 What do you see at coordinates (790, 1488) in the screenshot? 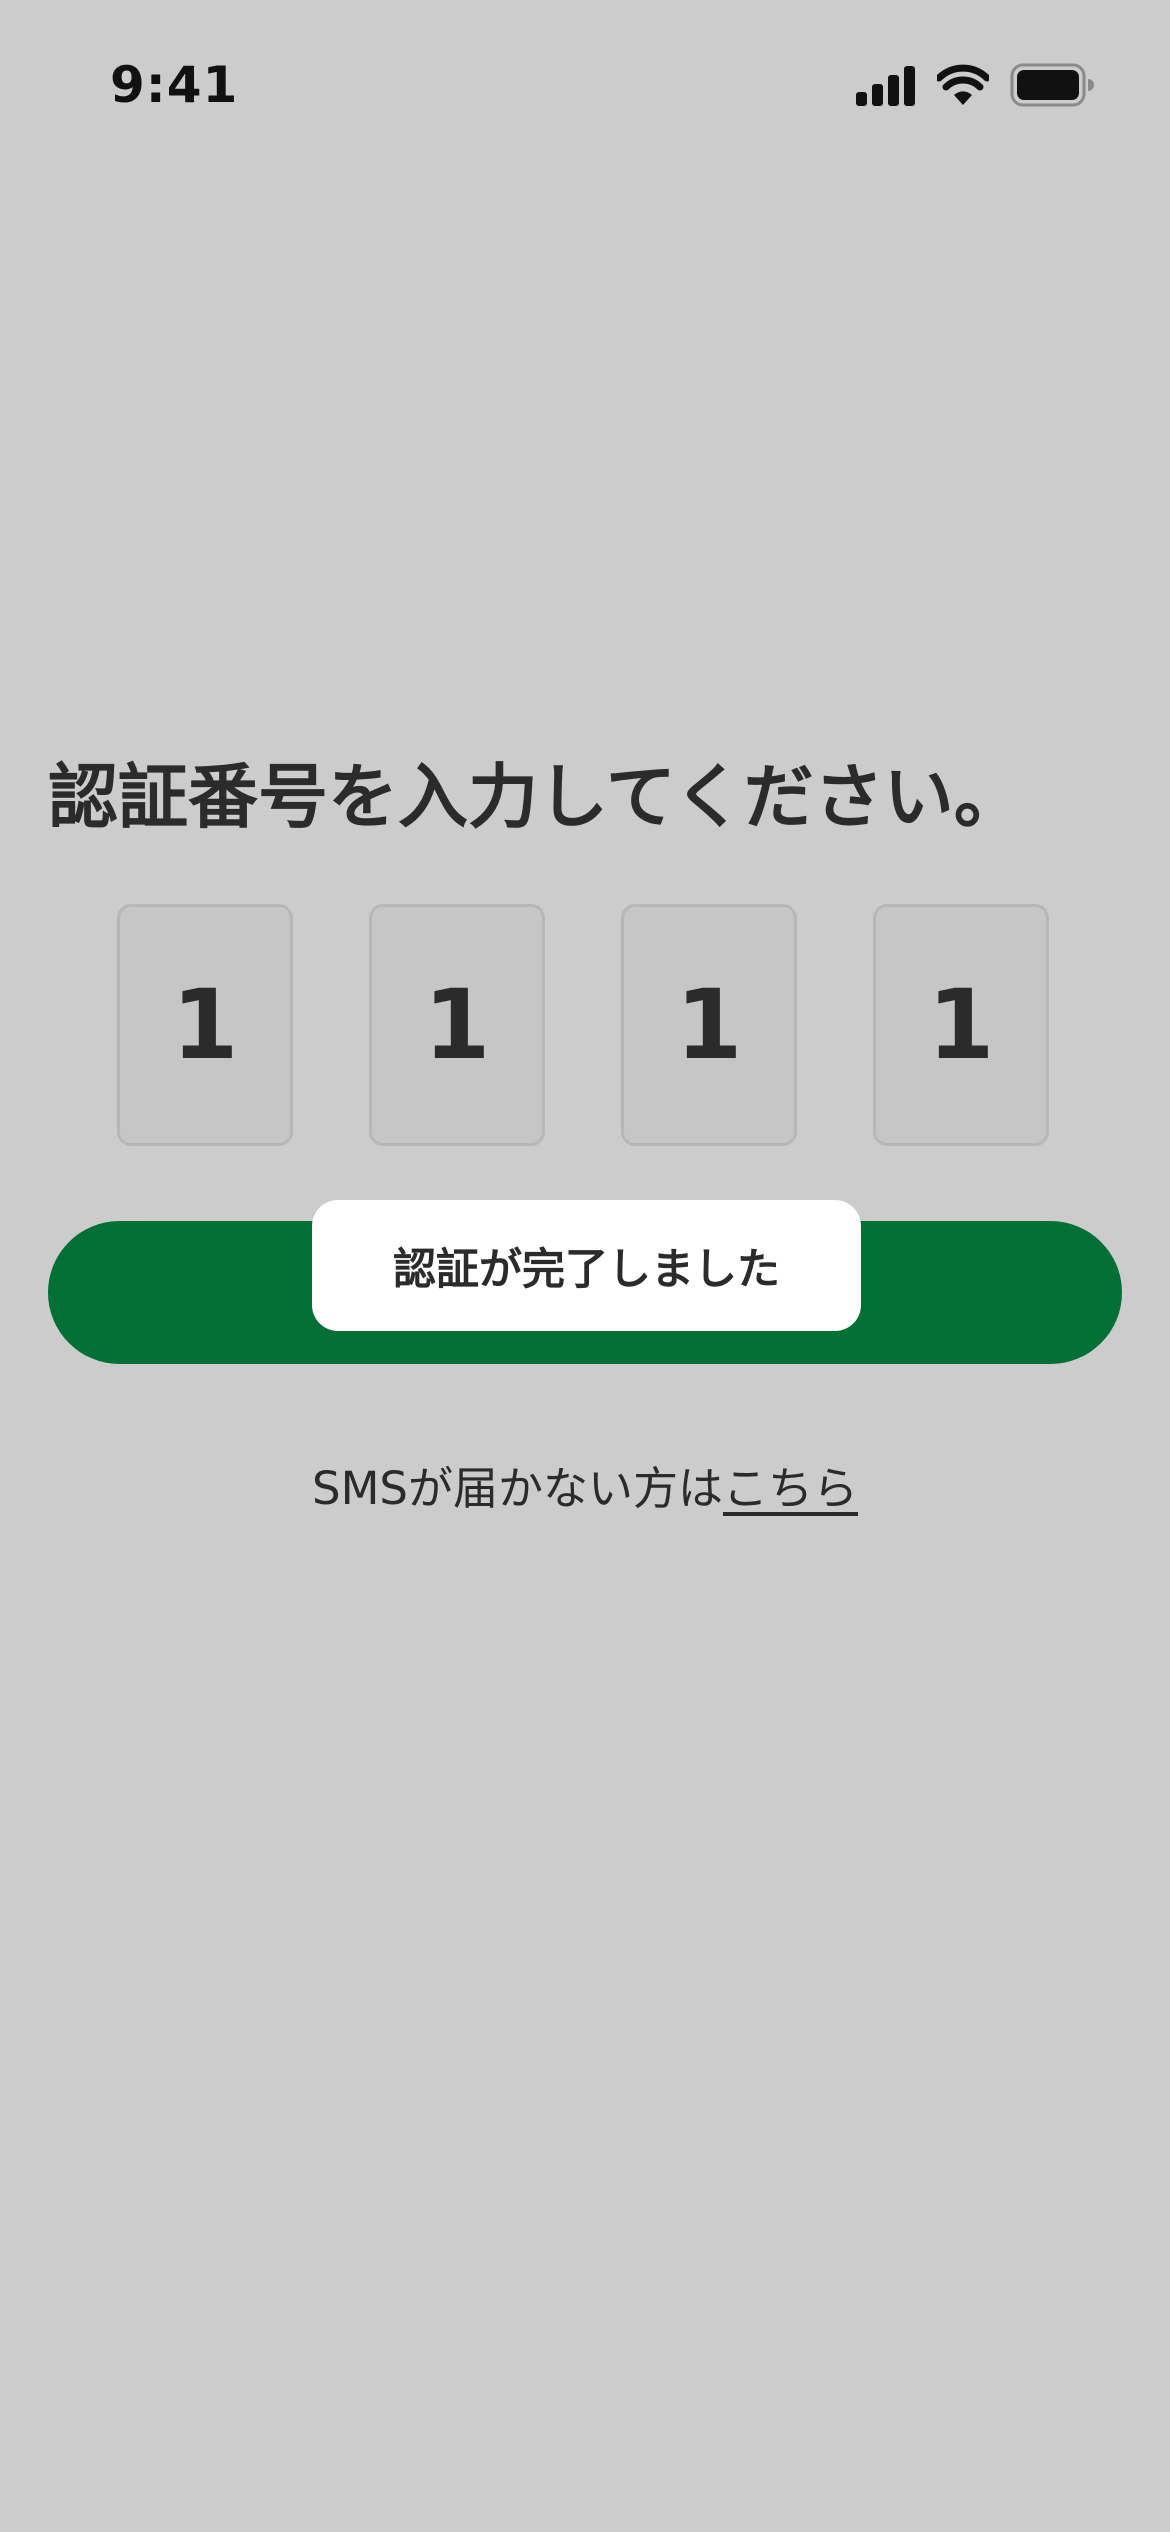
I see `sms-help-link: こちら` at bounding box center [790, 1488].